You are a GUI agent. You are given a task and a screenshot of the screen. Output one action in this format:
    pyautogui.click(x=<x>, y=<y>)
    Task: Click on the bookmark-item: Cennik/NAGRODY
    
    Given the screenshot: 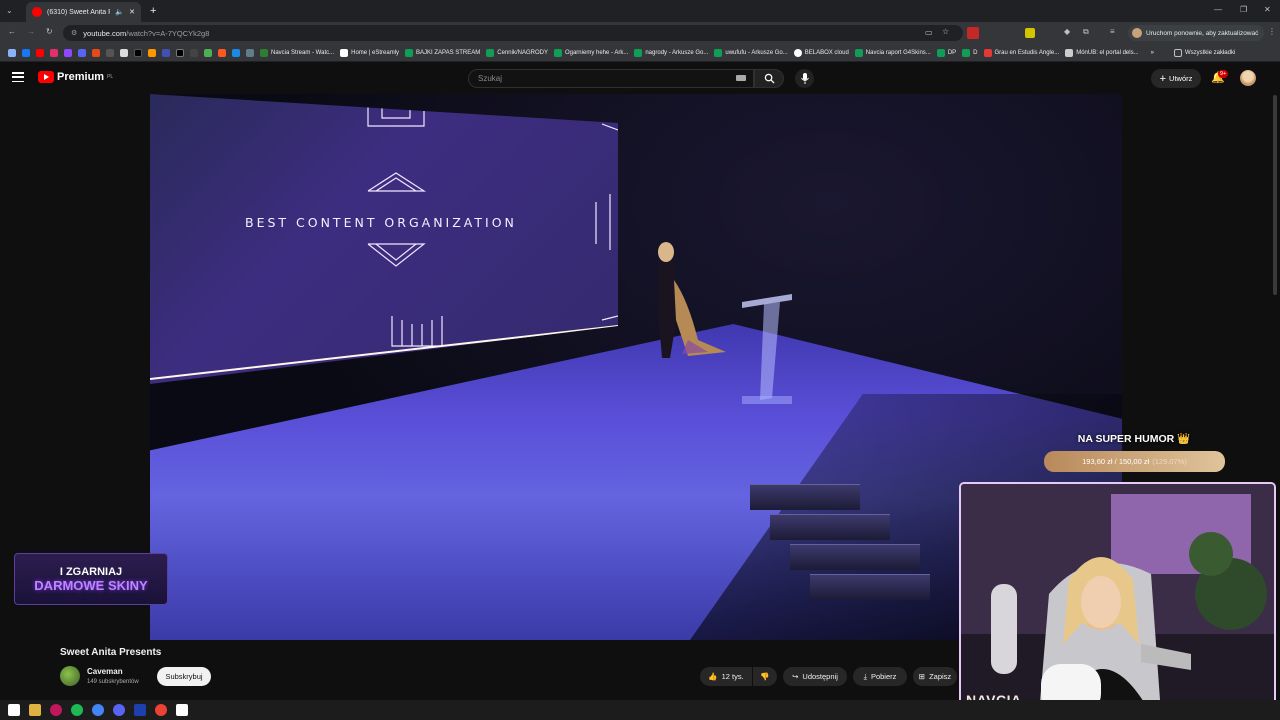 What is the action you would take?
    pyautogui.click(x=517, y=52)
    